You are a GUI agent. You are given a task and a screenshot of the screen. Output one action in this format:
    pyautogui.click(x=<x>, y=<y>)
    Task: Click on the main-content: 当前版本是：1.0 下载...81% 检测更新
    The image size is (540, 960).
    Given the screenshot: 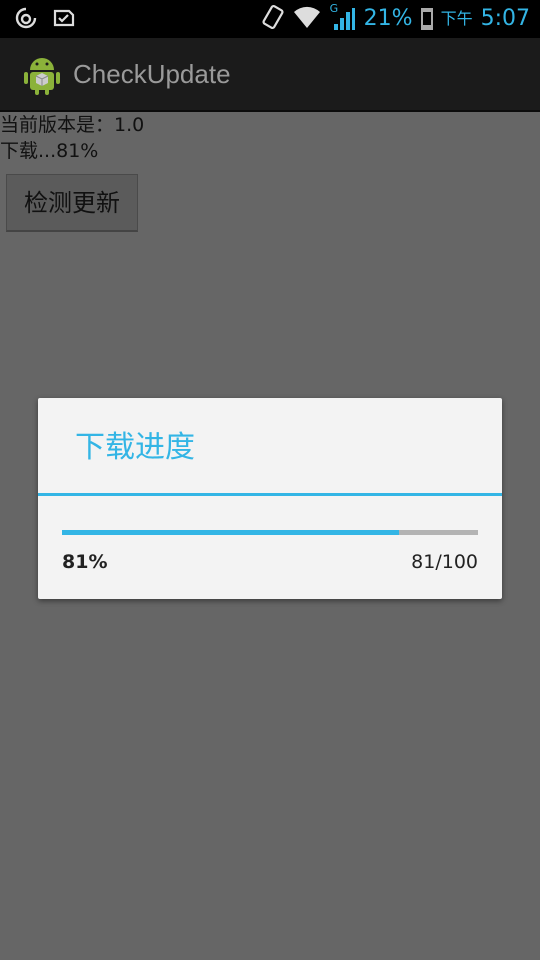 What is the action you would take?
    pyautogui.click(x=270, y=172)
    